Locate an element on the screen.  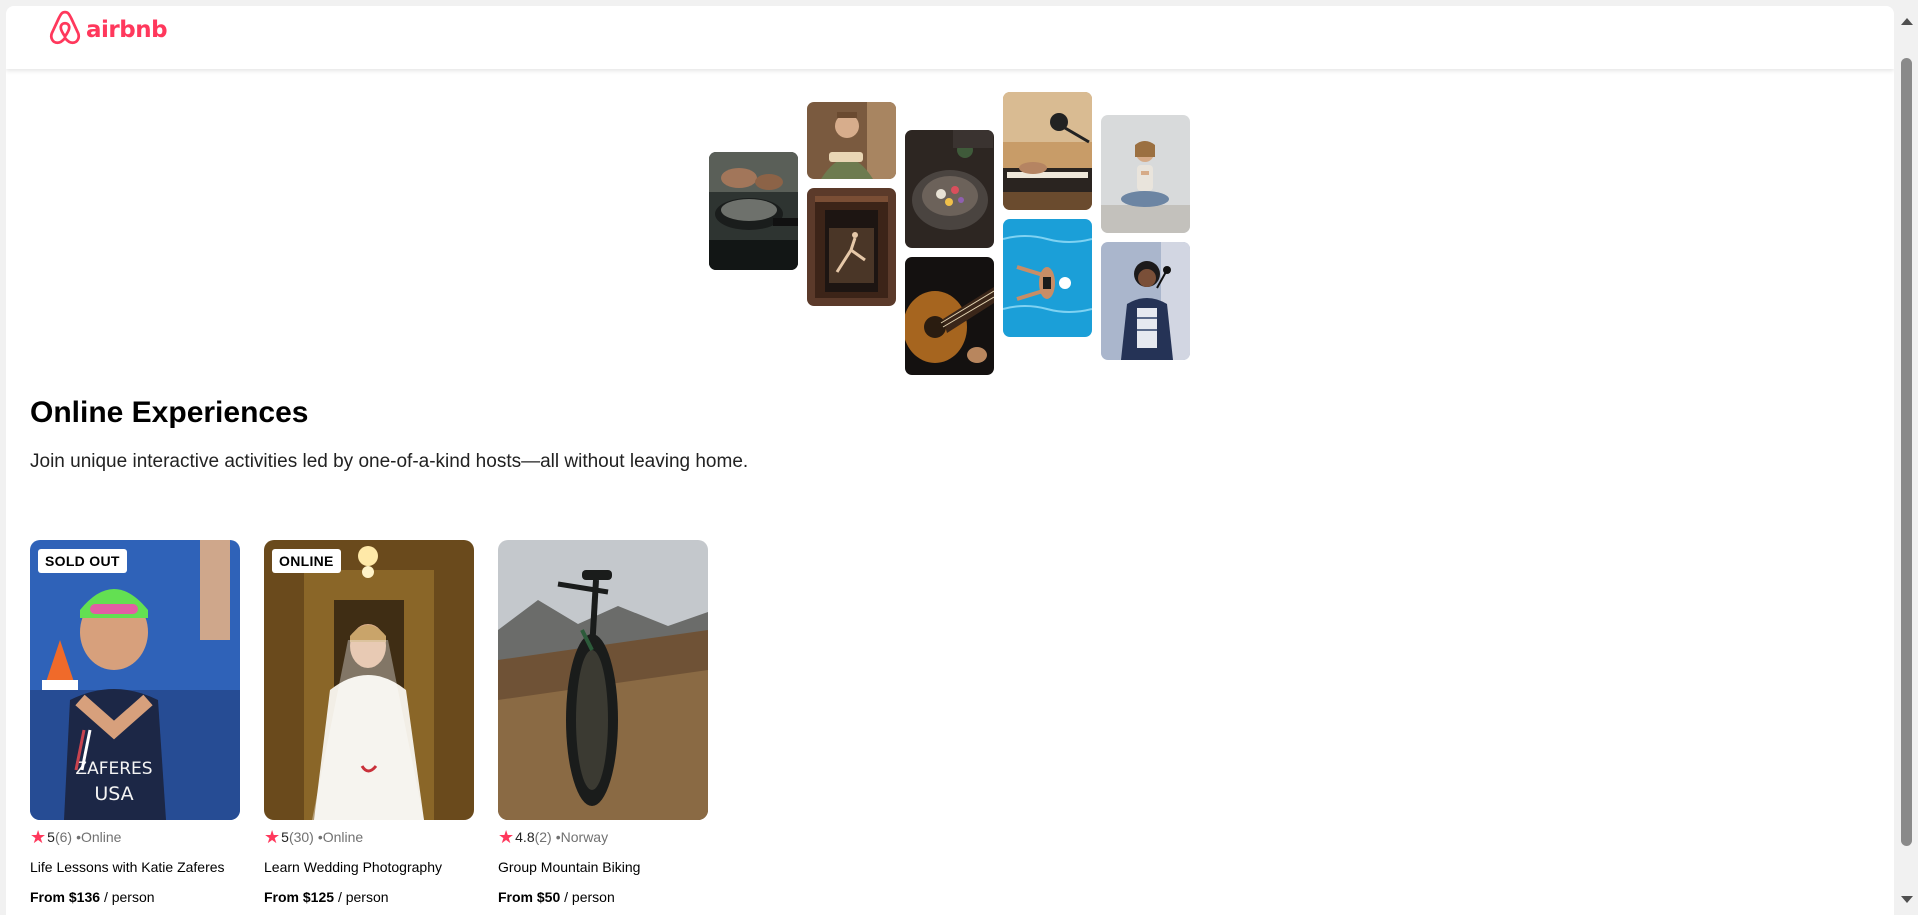
collage-photo-bowl is located at coordinates (949, 189).